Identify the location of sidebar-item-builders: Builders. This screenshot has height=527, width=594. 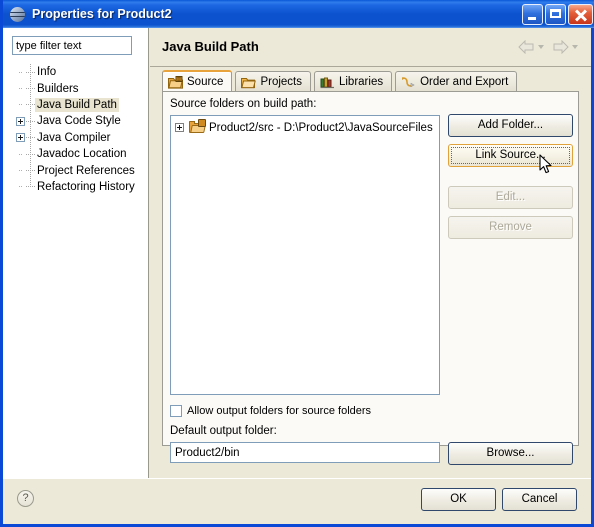
(81, 88).